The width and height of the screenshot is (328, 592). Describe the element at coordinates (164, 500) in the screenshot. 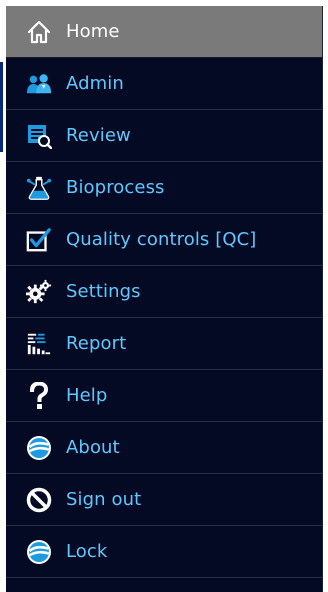

I see `menu-item-sign-out: Sign out` at that location.